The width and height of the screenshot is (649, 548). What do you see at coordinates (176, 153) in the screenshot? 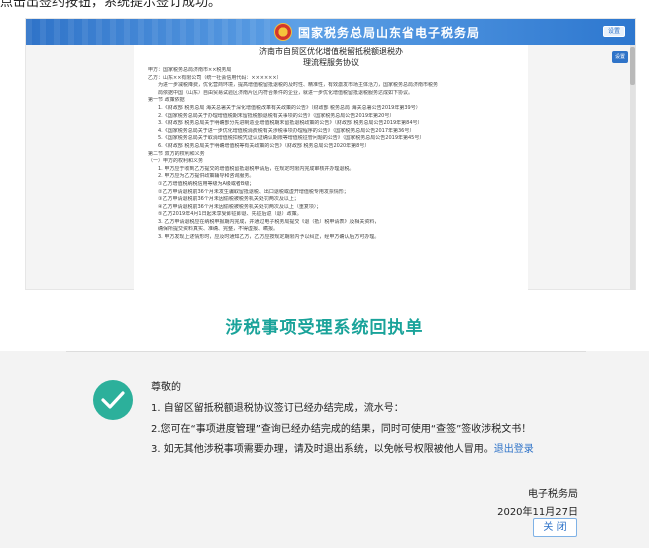
I see `document-line: 第二节 双方的权利和义务` at bounding box center [176, 153].